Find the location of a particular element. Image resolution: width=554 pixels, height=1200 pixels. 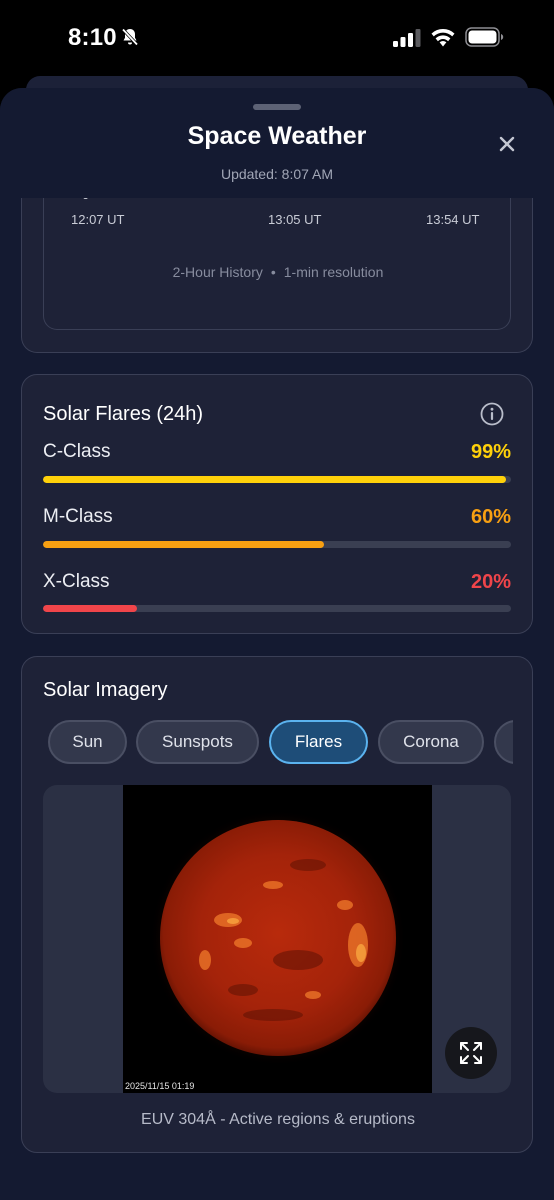

flare-class-label: C-Class is located at coordinates (77, 451).